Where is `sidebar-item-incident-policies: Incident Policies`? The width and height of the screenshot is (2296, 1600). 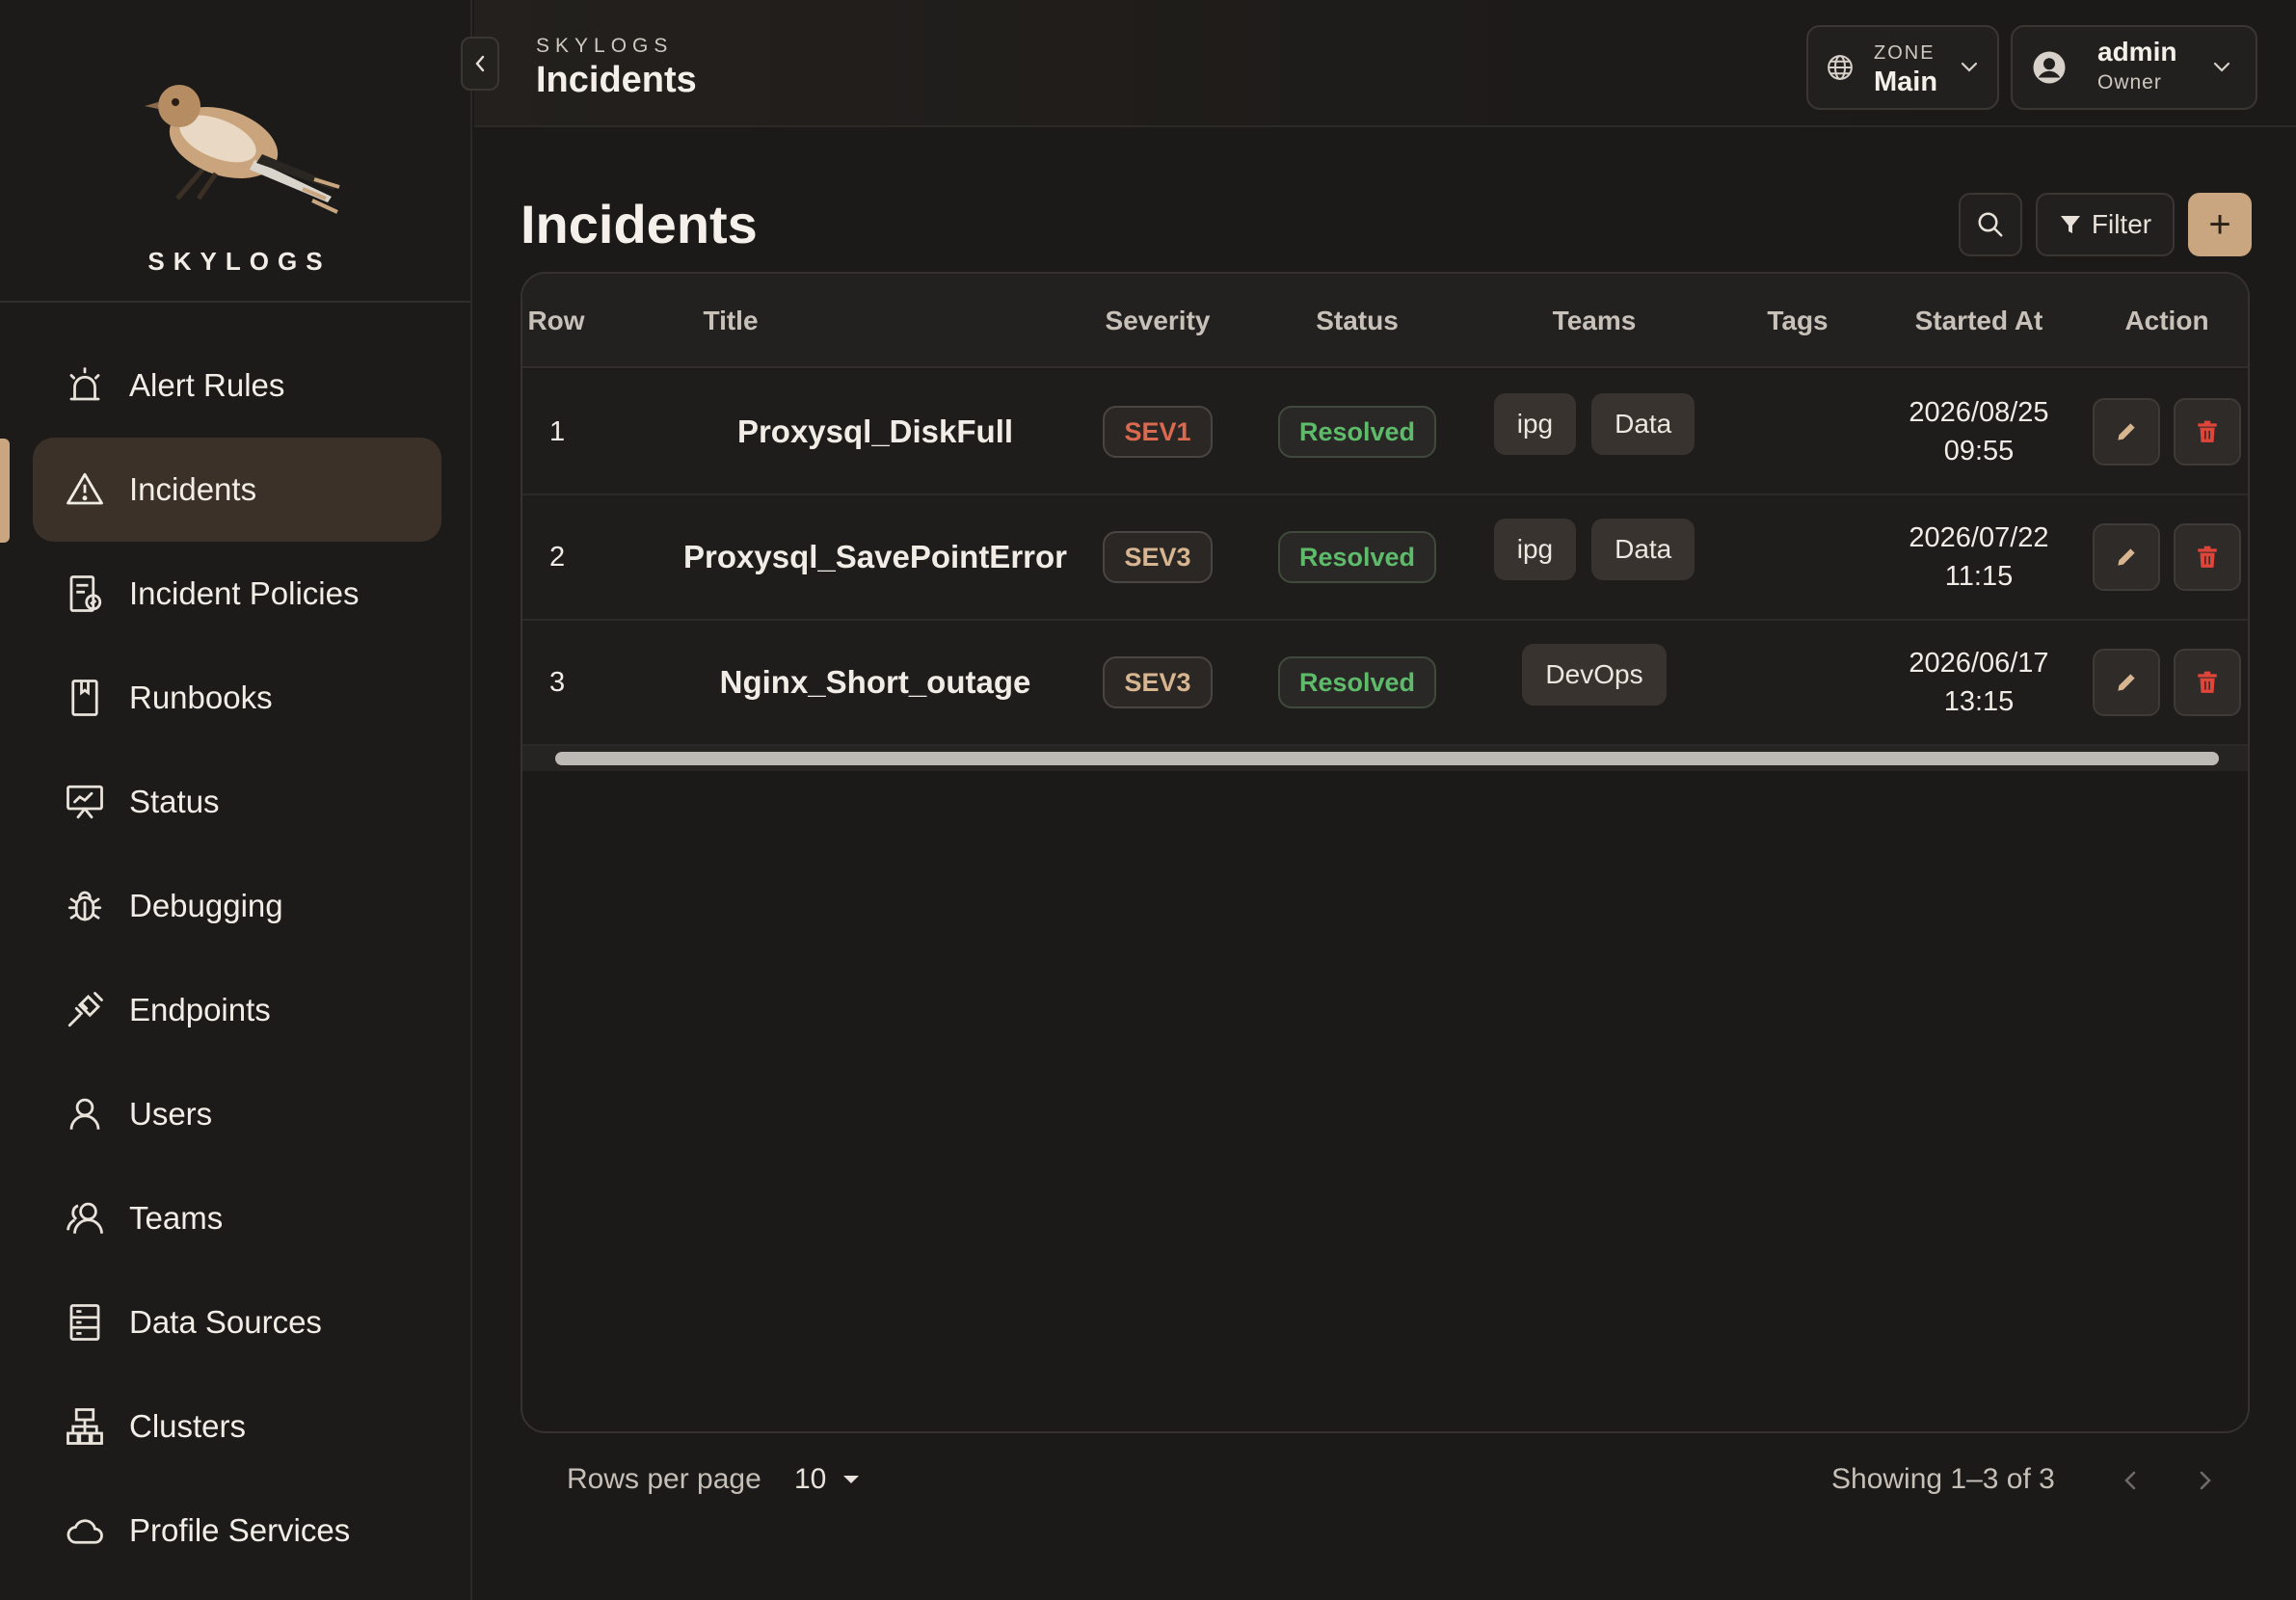
sidebar-item-incident-policies: Incident Policies is located at coordinates (237, 594).